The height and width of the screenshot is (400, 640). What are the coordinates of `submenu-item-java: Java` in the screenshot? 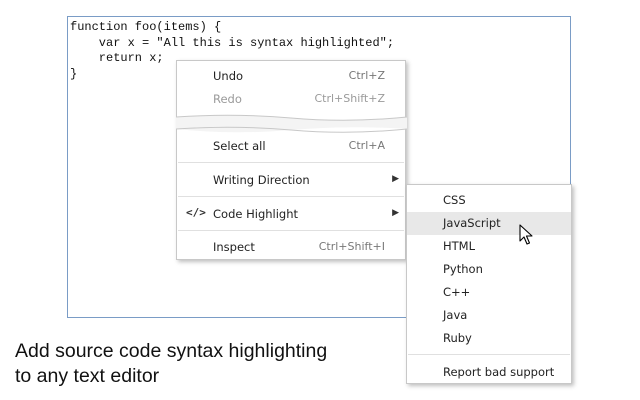 It's located at (489, 315).